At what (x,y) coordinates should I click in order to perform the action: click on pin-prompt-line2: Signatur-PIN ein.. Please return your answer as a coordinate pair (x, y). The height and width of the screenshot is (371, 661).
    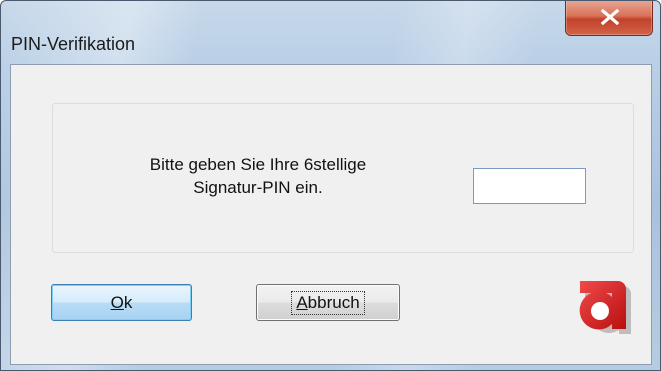
    Looking at the image, I should click on (258, 187).